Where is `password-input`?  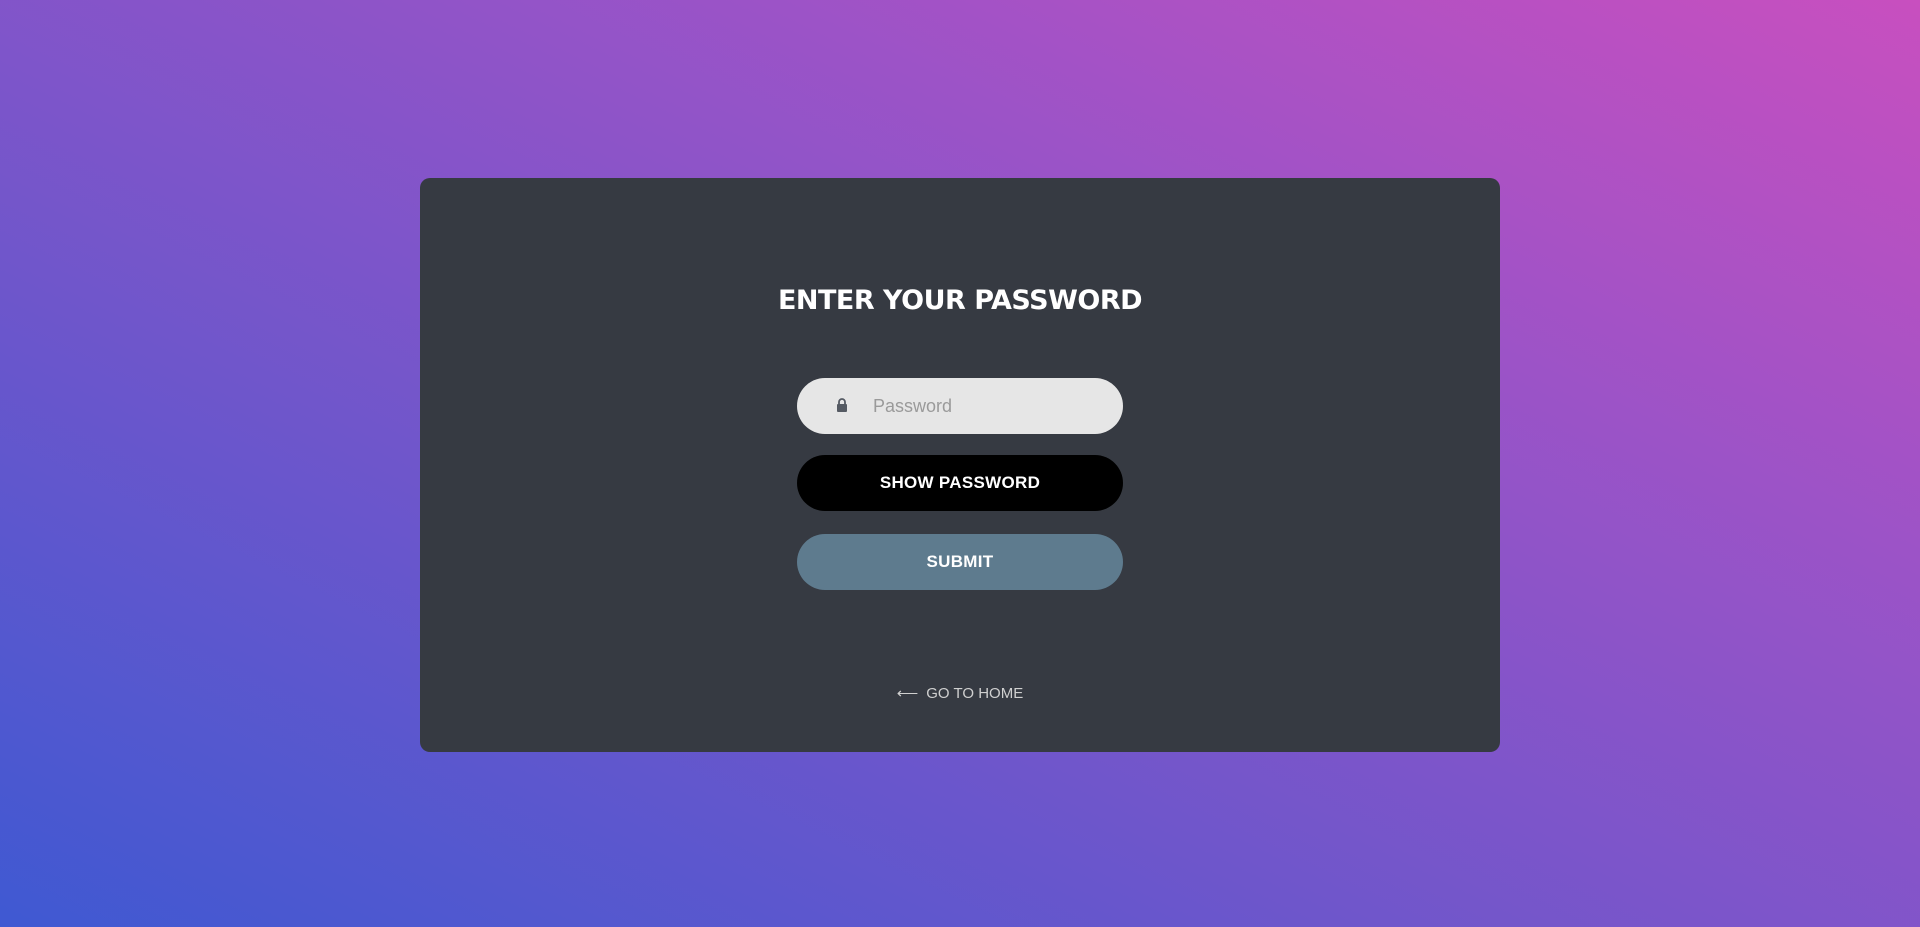 password-input is located at coordinates (988, 406).